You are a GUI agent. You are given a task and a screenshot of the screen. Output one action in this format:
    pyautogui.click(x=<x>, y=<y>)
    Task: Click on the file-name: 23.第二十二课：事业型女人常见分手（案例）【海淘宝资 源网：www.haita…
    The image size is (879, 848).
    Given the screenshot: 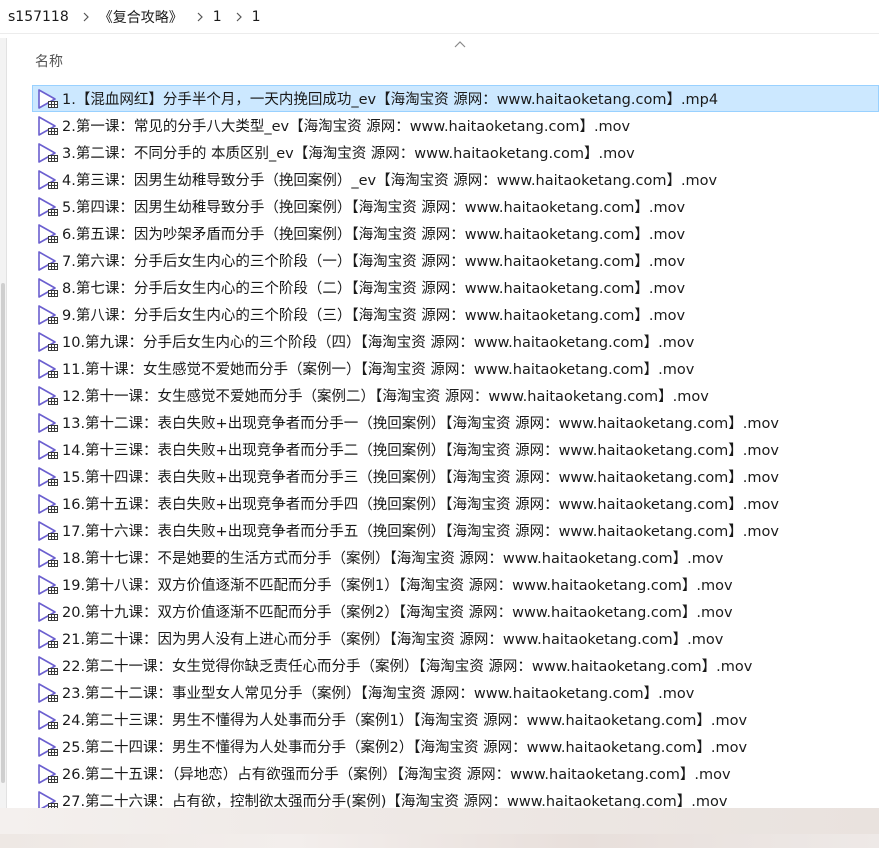 What is the action you would take?
    pyautogui.click(x=378, y=694)
    